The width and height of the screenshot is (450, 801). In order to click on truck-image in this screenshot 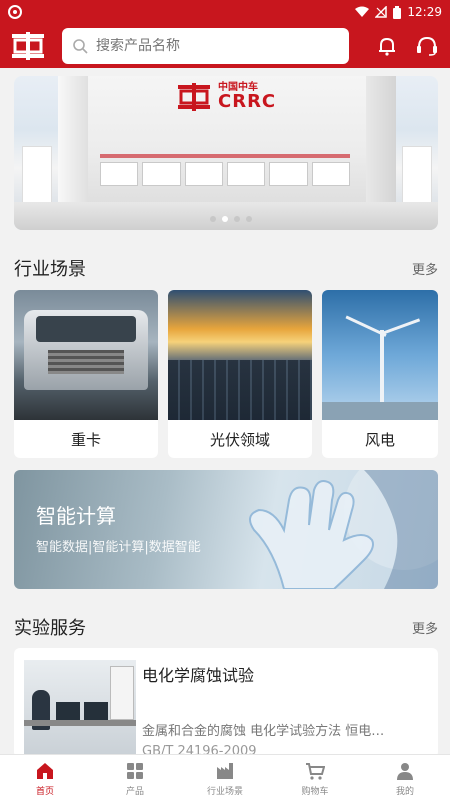, I will do `click(86, 355)`.